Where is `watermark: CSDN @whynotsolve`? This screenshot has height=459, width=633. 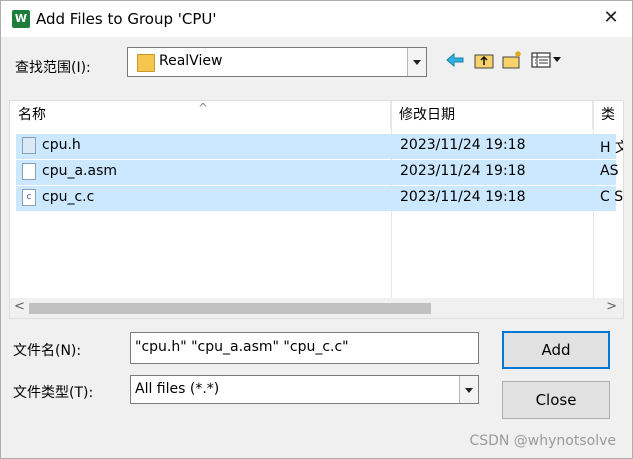
watermark: CSDN @whynotsolve is located at coordinates (542, 441).